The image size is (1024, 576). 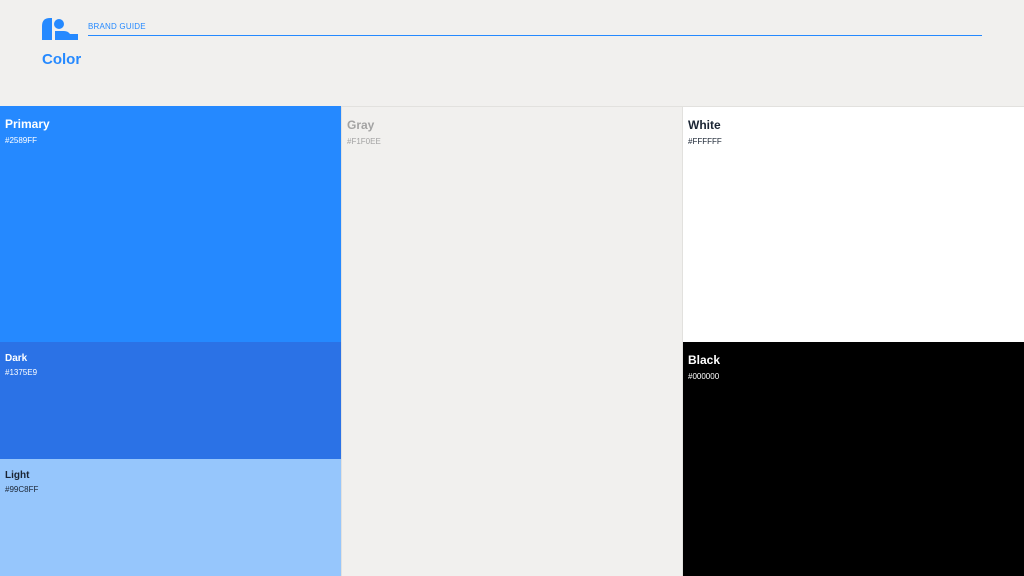 I want to click on swatch-hex: #2589FF, so click(x=21, y=140).